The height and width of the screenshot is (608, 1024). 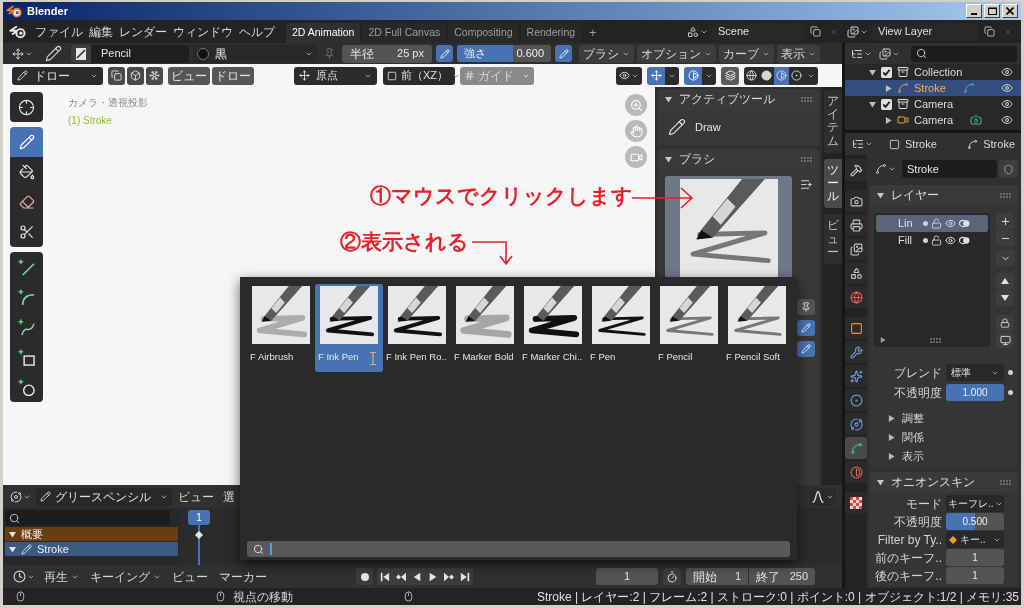 What do you see at coordinates (992, 11) in the screenshot?
I see `maximize-button` at bounding box center [992, 11].